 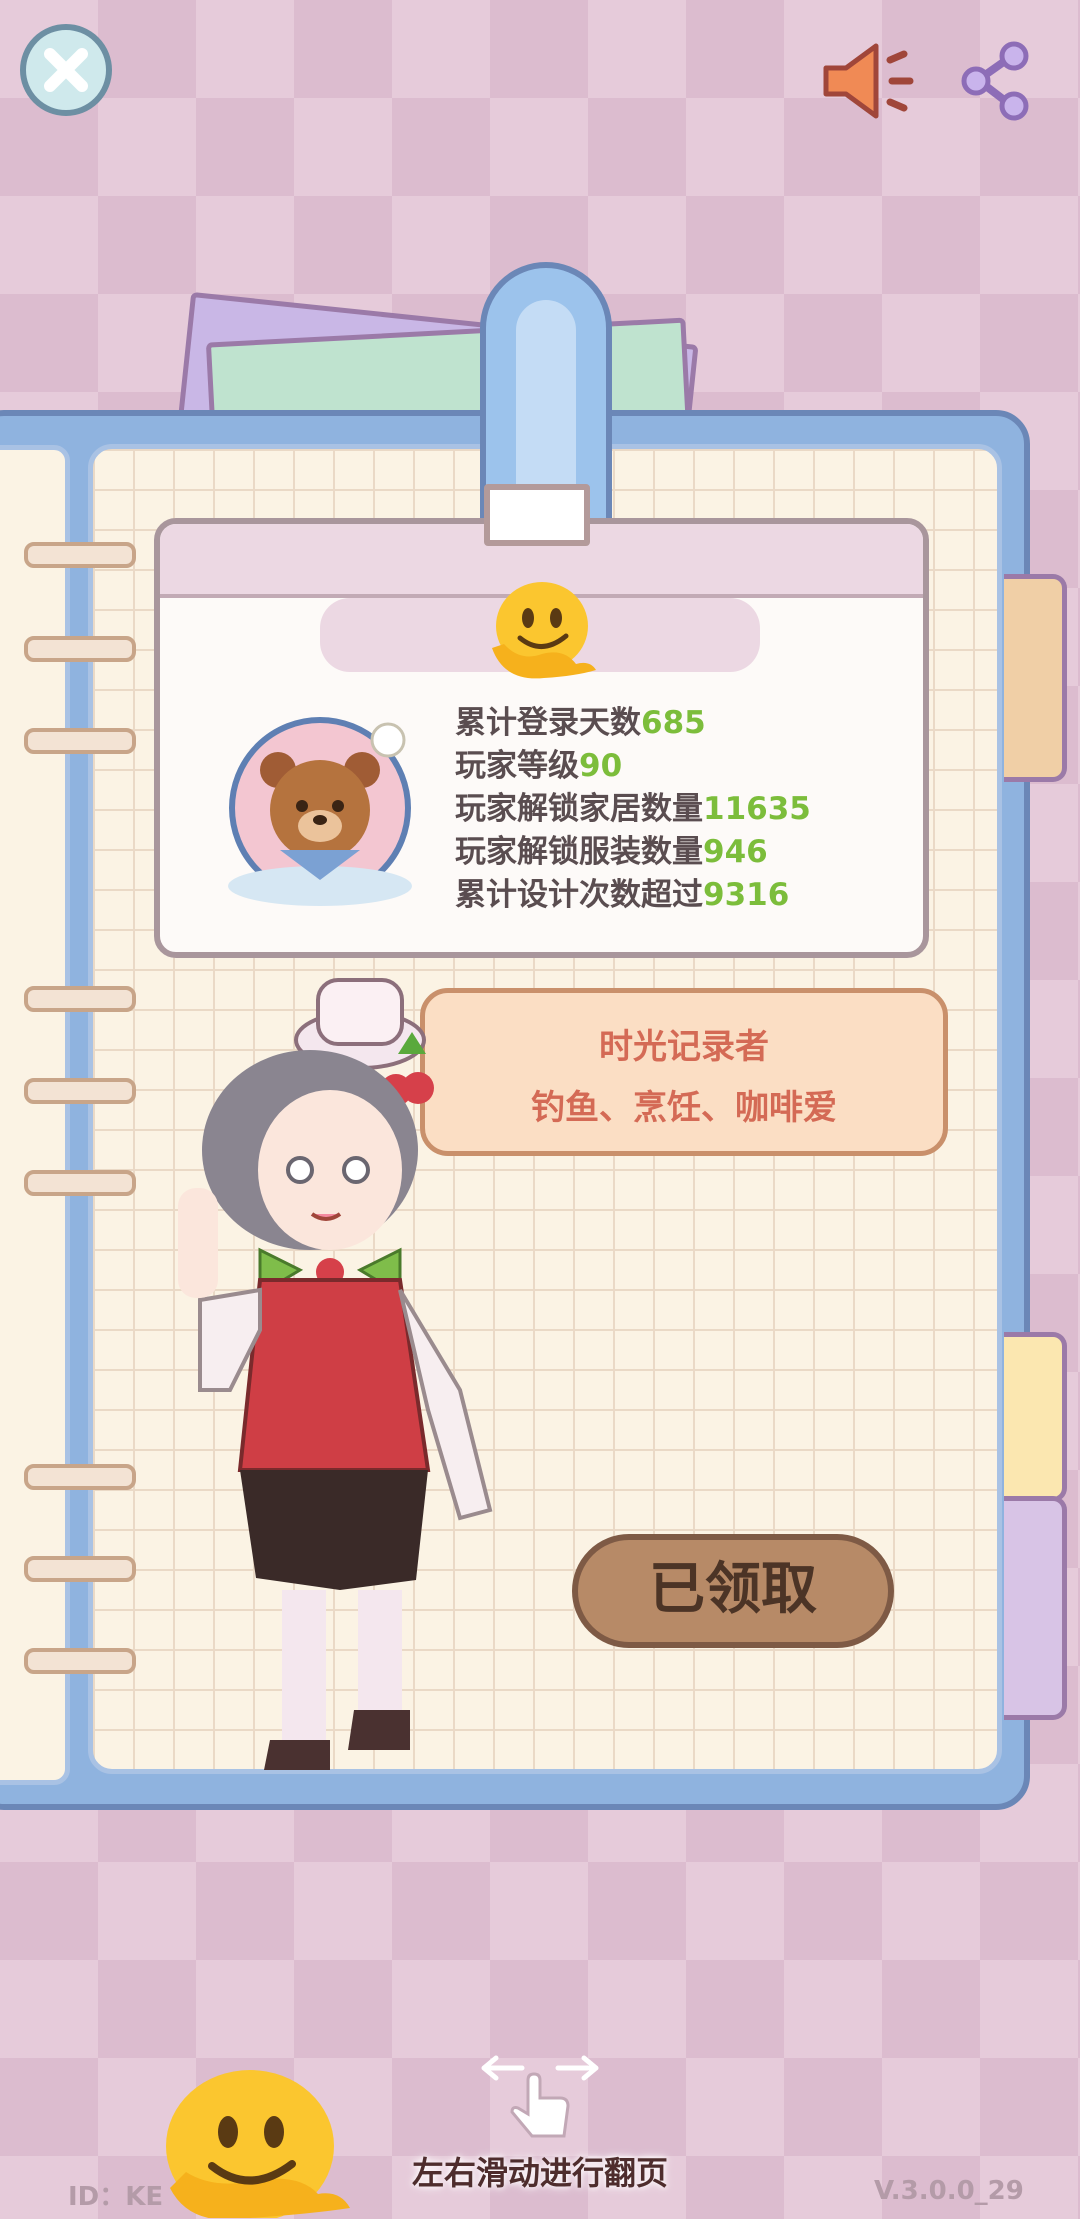 I want to click on speaker-icon, so click(x=868, y=81).